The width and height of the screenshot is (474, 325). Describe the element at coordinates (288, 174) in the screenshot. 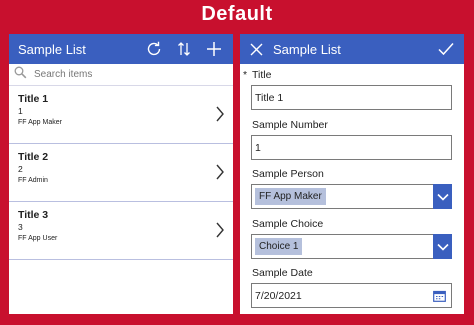

I see `sample-person-label: Sample Person` at that location.